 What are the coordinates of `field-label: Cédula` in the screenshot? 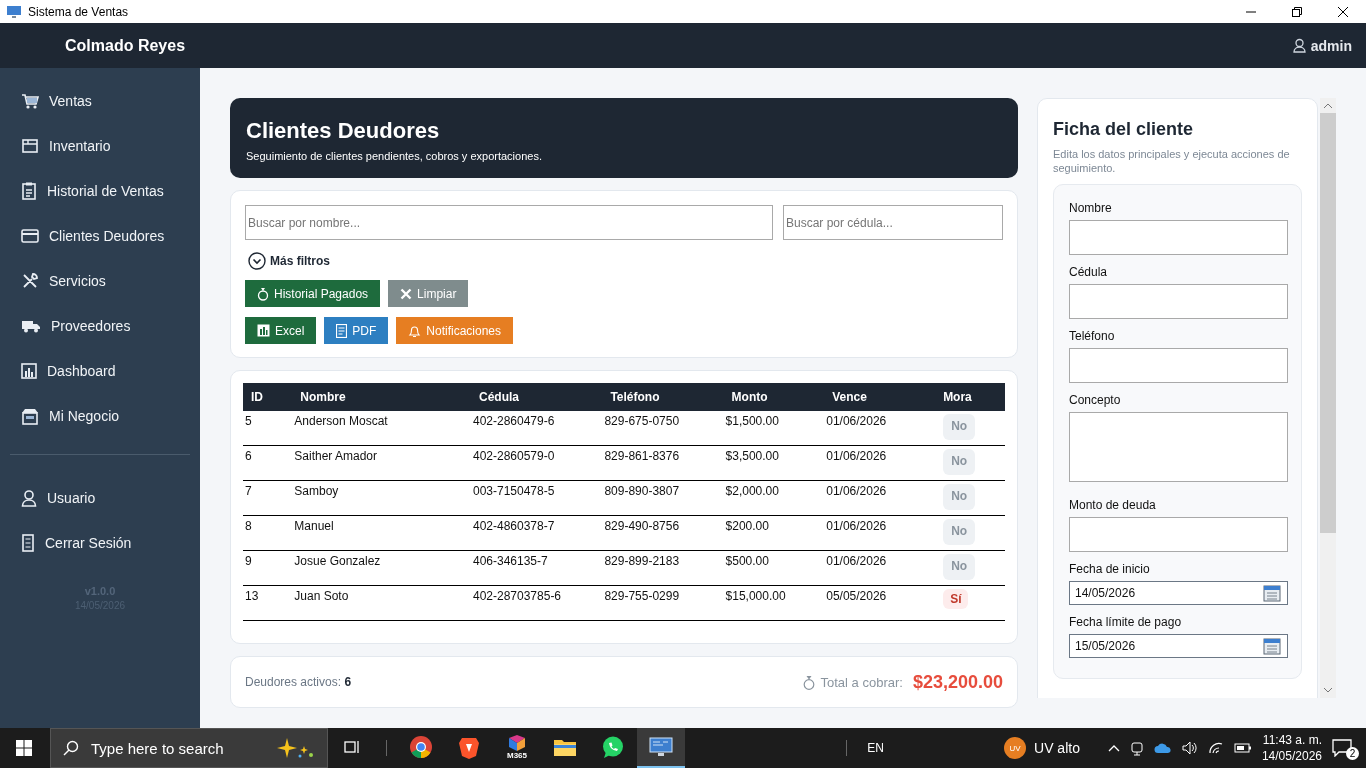 It's located at (1089, 271).